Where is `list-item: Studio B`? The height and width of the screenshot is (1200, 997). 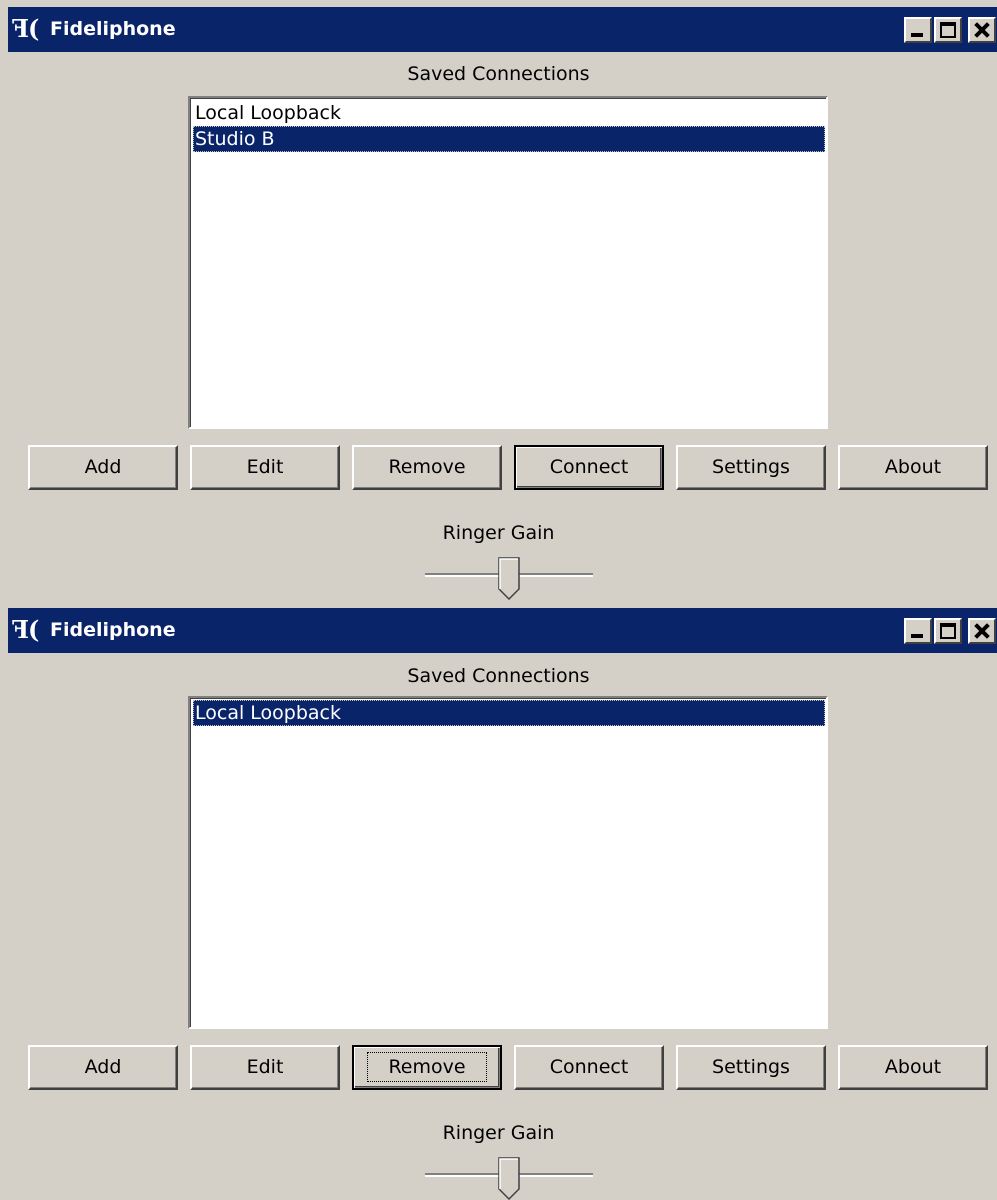
list-item: Studio B is located at coordinates (509, 139).